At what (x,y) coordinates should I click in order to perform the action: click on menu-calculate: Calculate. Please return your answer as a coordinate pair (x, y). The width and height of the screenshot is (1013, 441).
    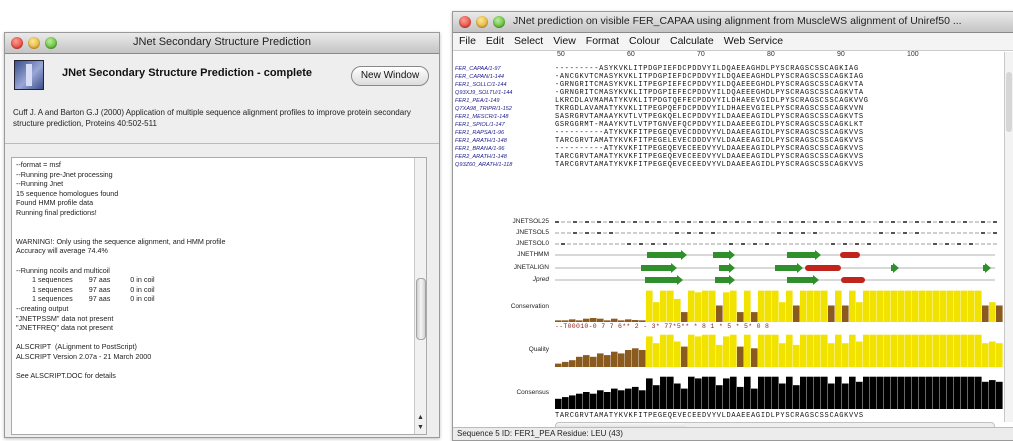
    Looking at the image, I should click on (692, 41).